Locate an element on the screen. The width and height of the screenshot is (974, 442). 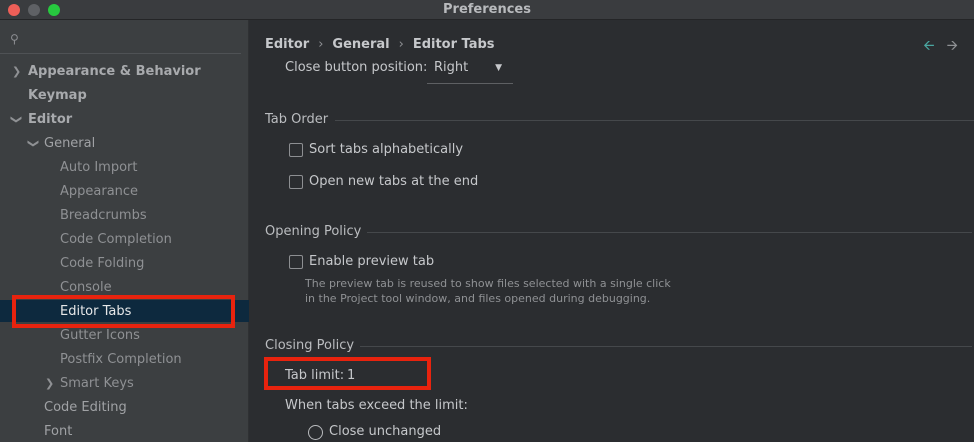
search-icon: ⚲ is located at coordinates (14, 39).